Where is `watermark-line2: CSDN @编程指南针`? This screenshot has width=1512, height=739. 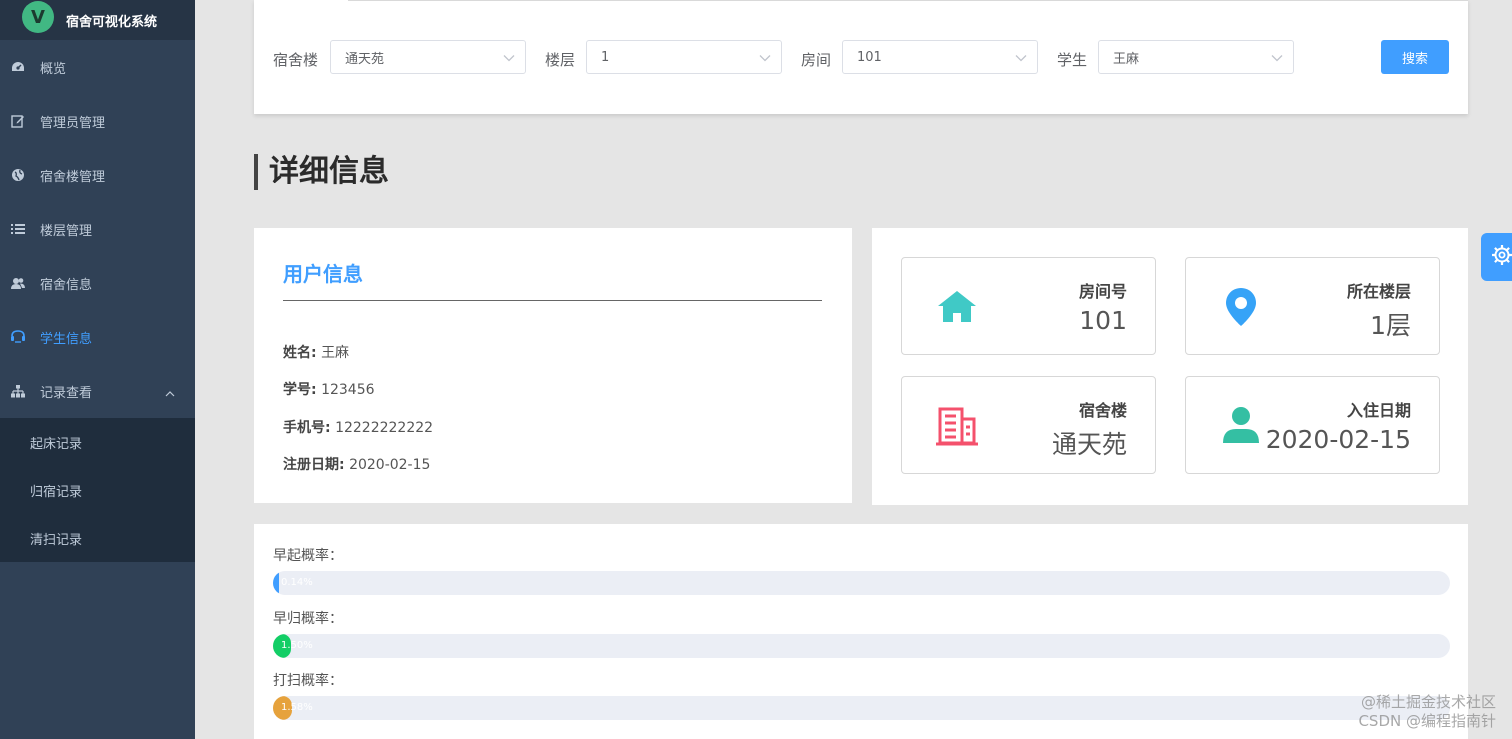 watermark-line2: CSDN @编程指南针 is located at coordinates (1427, 721).